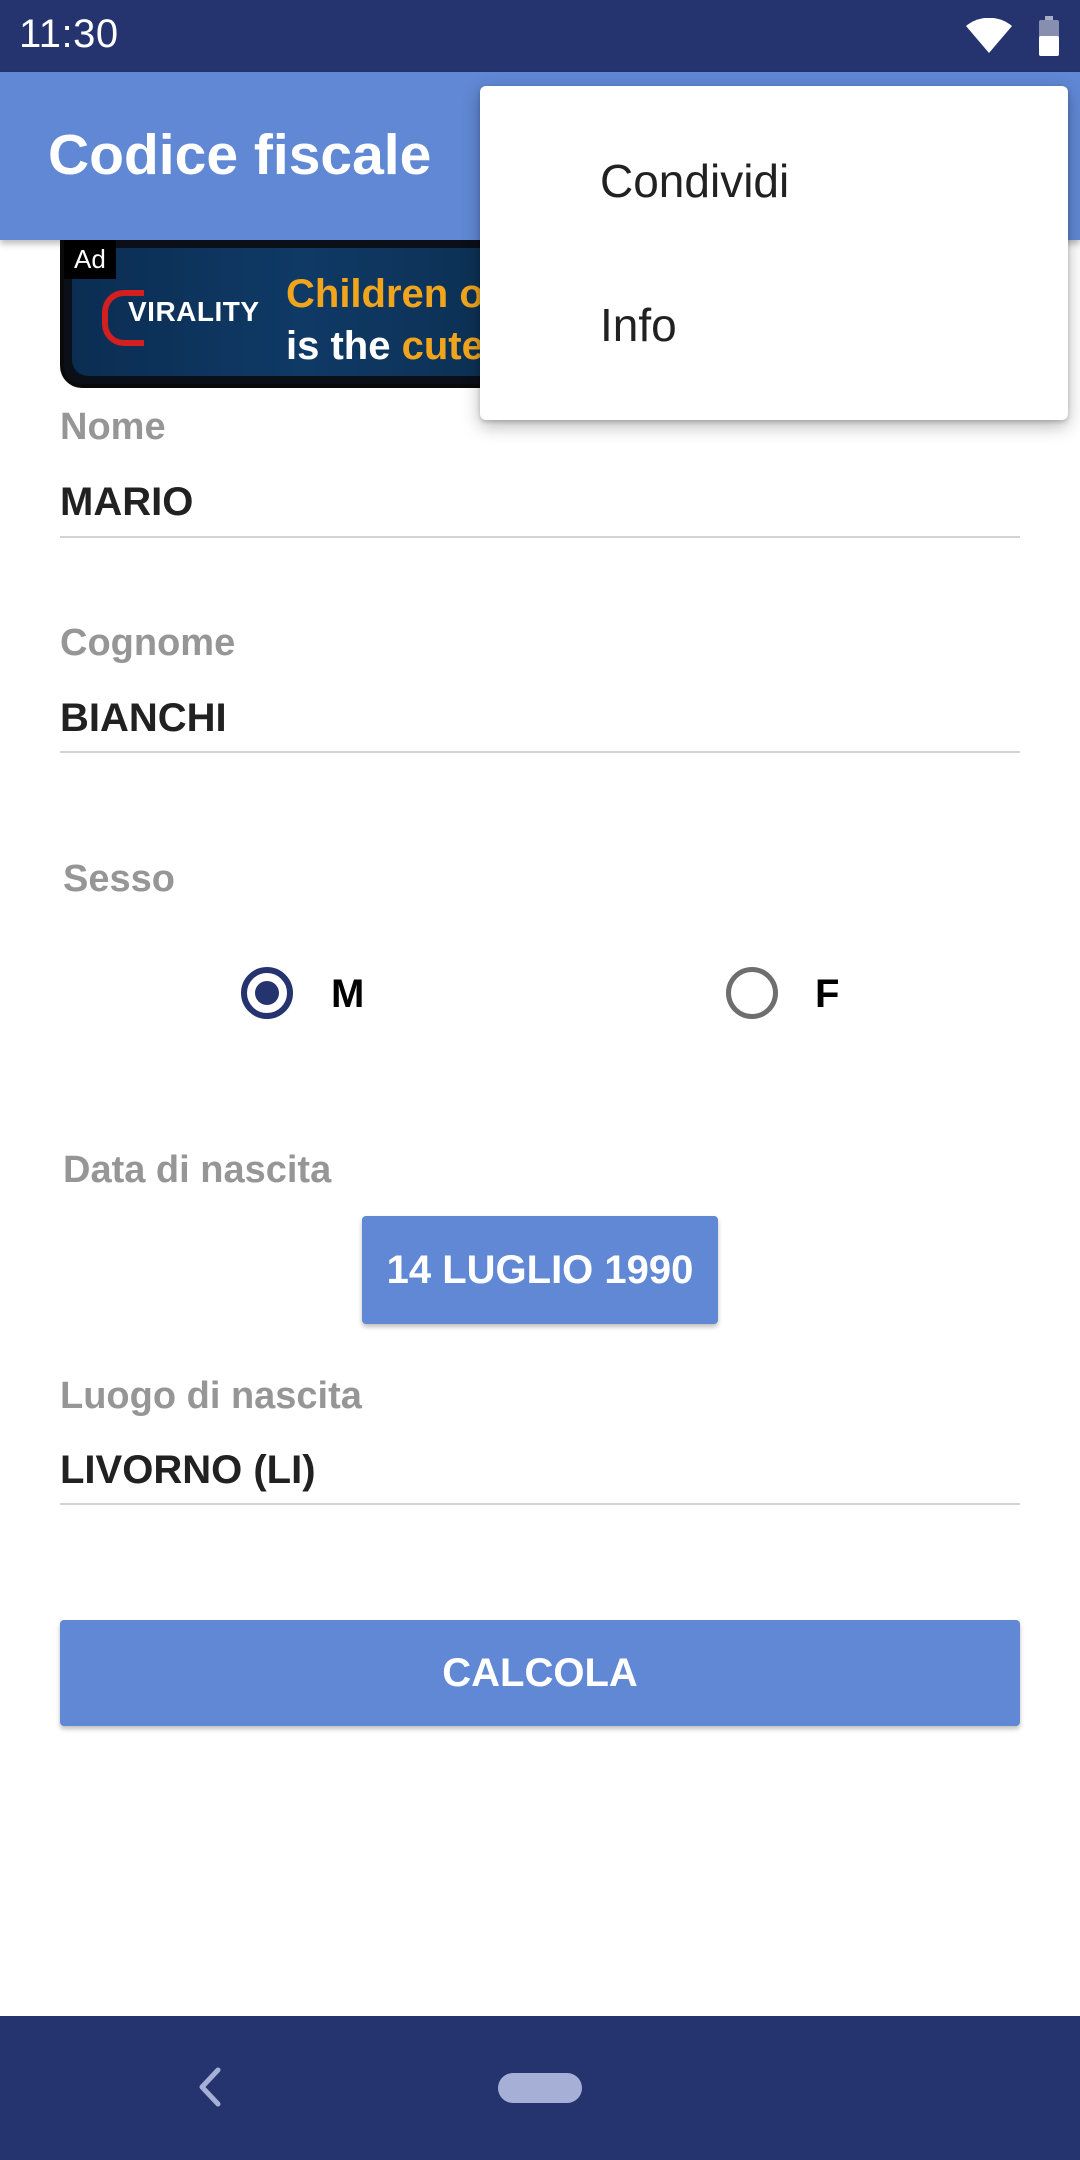 The image size is (1080, 2160). What do you see at coordinates (540, 752) in the screenshot?
I see `cognome-underline` at bounding box center [540, 752].